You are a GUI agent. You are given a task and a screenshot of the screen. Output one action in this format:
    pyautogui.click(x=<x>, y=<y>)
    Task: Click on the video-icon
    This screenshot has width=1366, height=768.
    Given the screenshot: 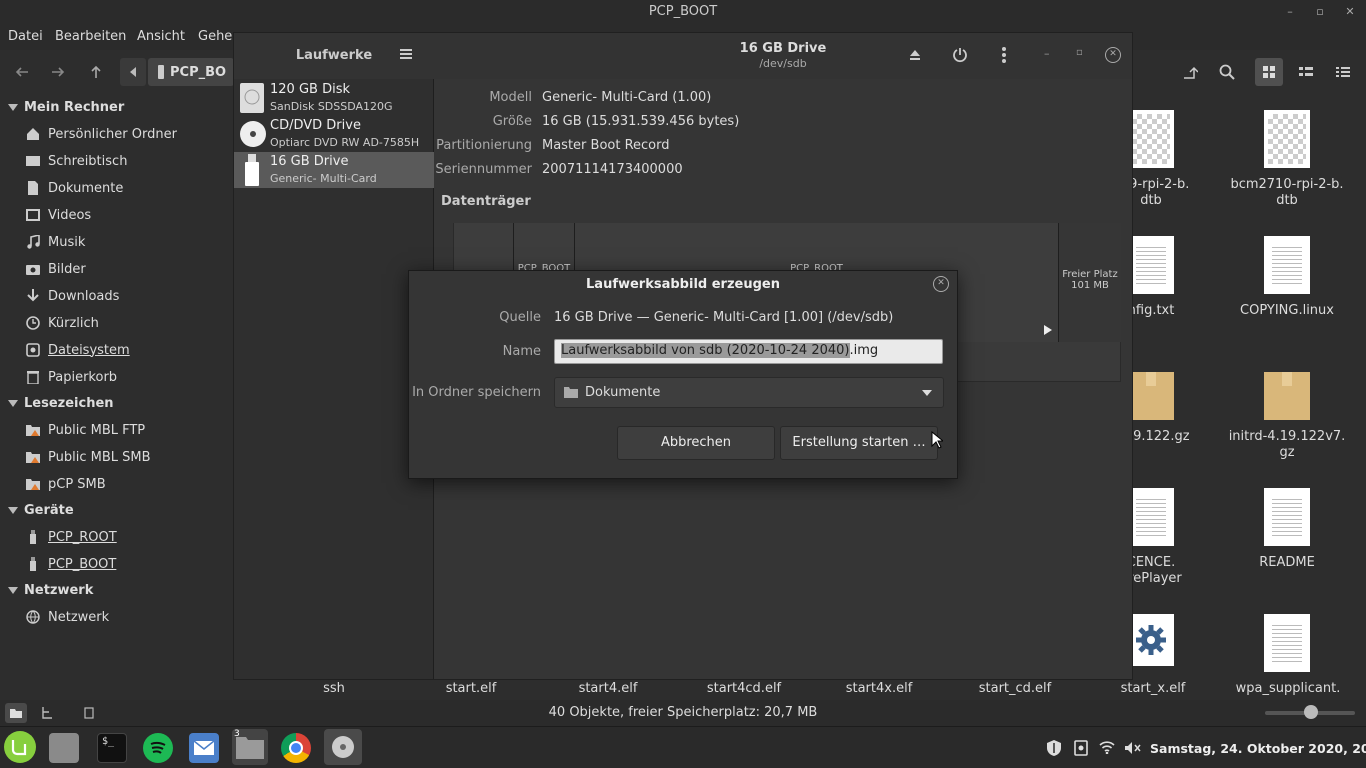 What is the action you would take?
    pyautogui.click(x=33, y=215)
    